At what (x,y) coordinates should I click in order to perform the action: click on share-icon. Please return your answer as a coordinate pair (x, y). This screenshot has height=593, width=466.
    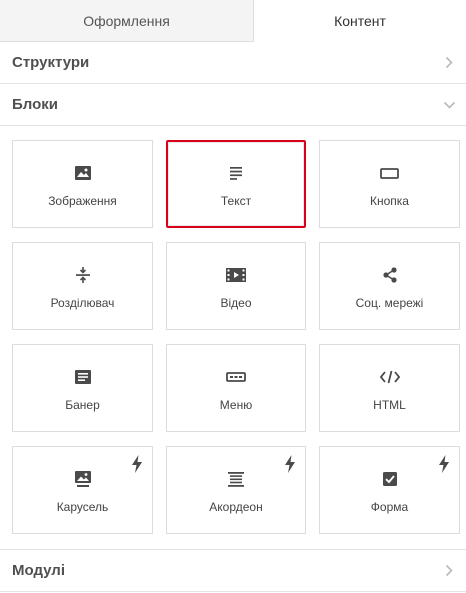
    Looking at the image, I should click on (389, 275).